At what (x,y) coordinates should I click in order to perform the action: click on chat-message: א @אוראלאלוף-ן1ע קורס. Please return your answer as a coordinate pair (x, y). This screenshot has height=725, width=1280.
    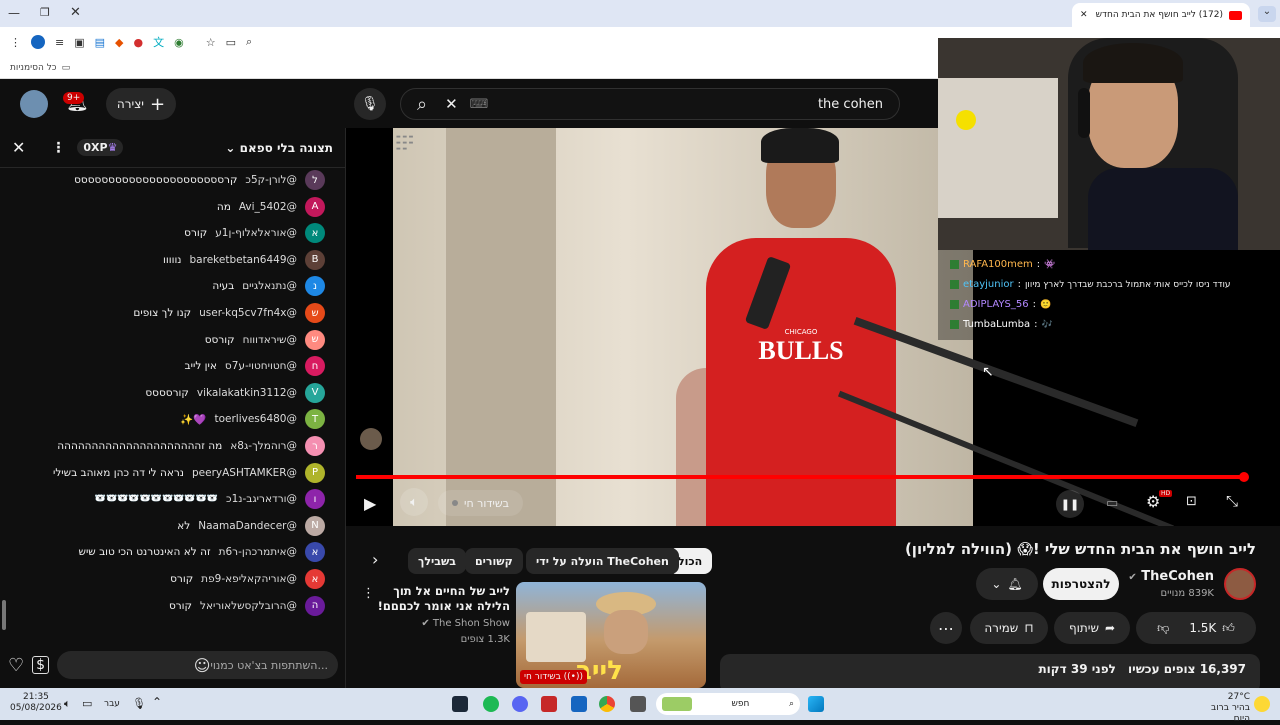
    Looking at the image, I should click on (254, 233).